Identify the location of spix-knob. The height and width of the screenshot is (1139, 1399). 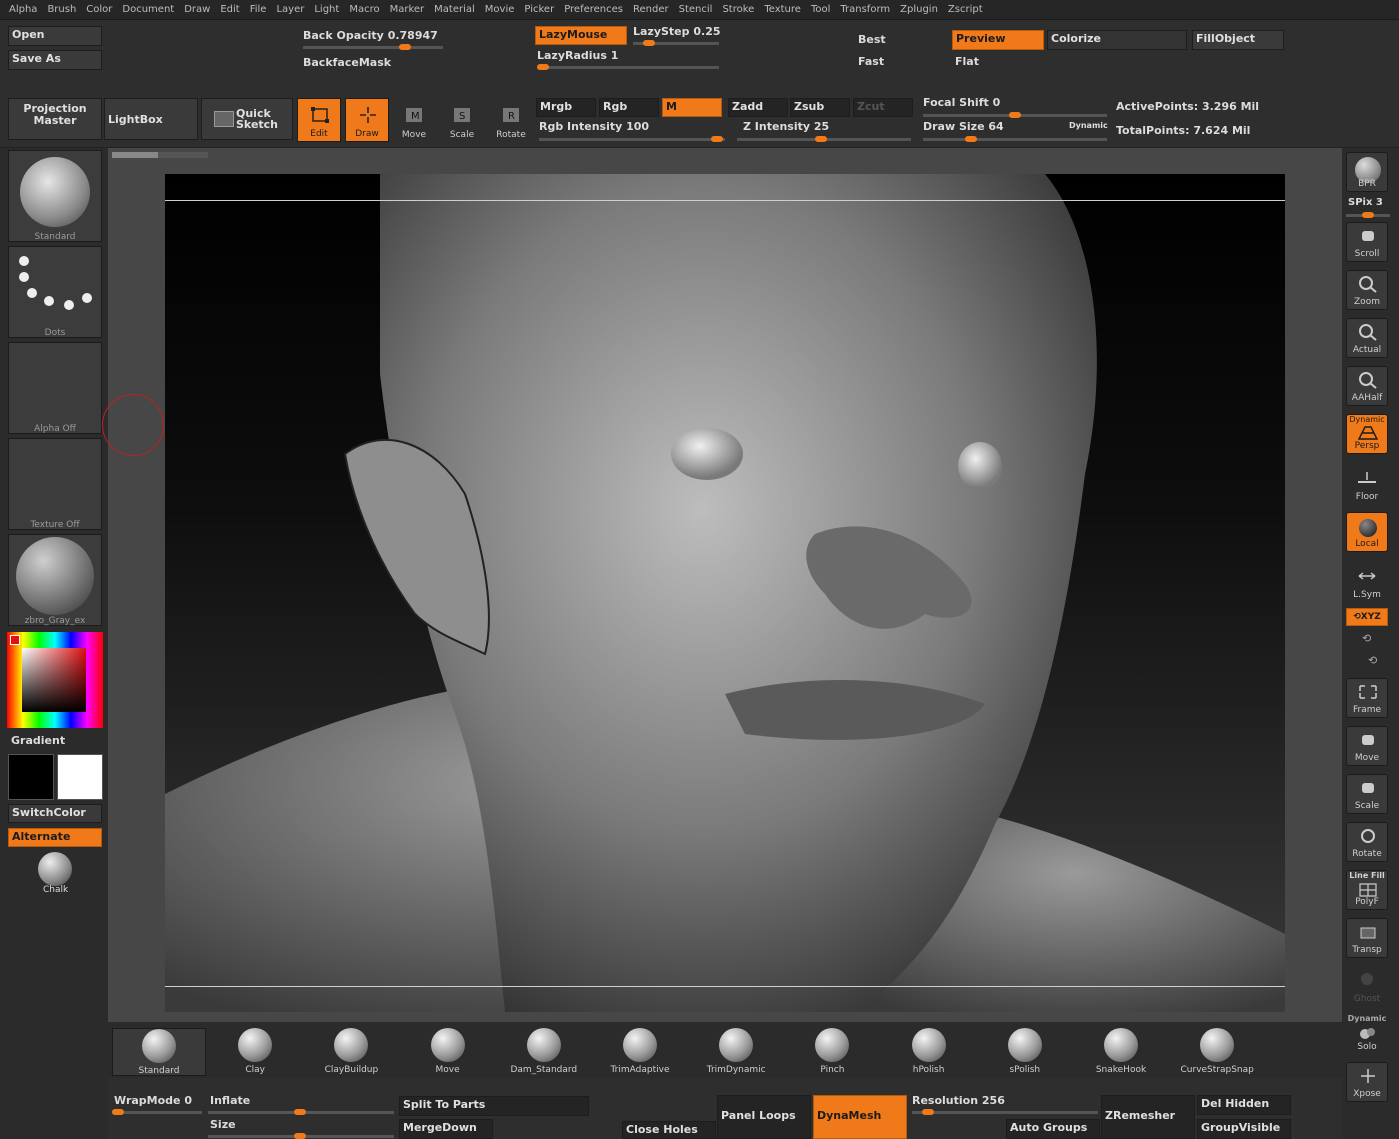
(1368, 215).